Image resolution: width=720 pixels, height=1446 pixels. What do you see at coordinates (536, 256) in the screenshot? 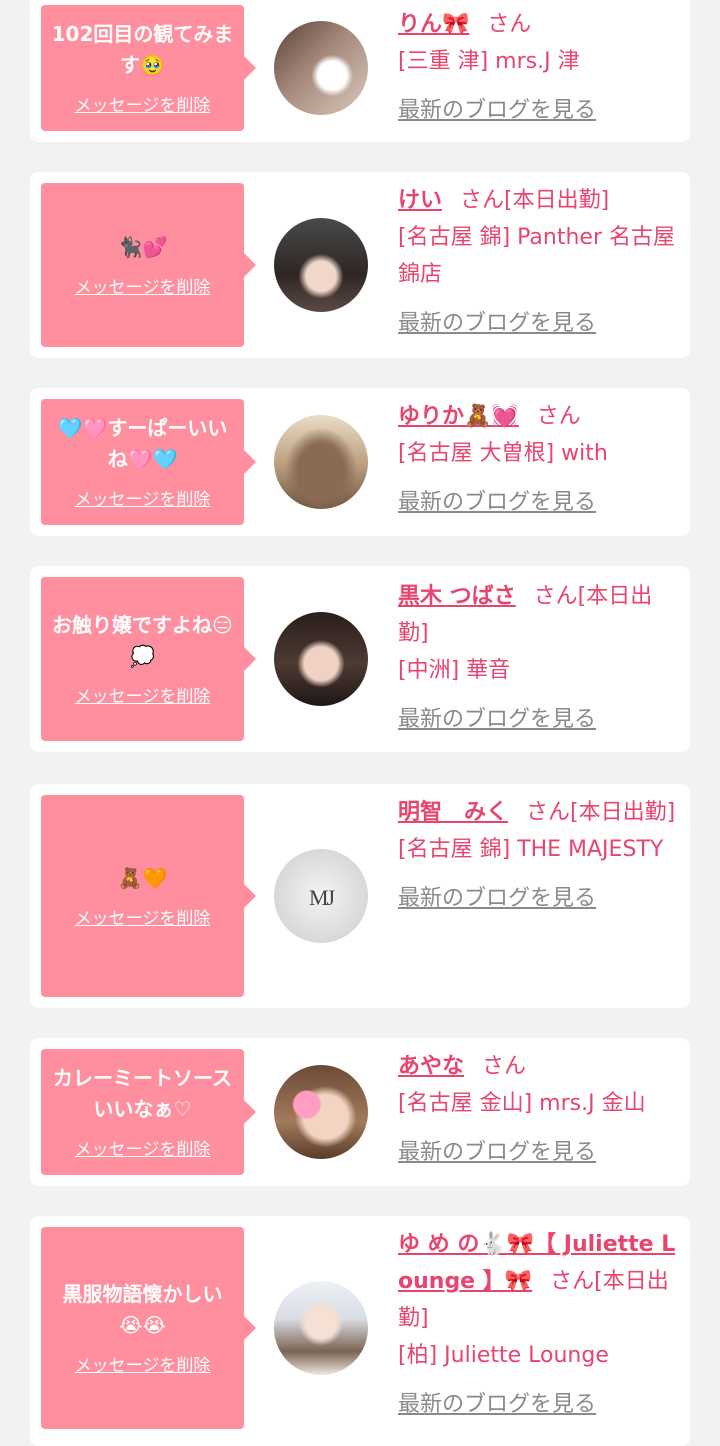
I see `shop-name: [名古屋 錦] Panther 名古屋錦店` at bounding box center [536, 256].